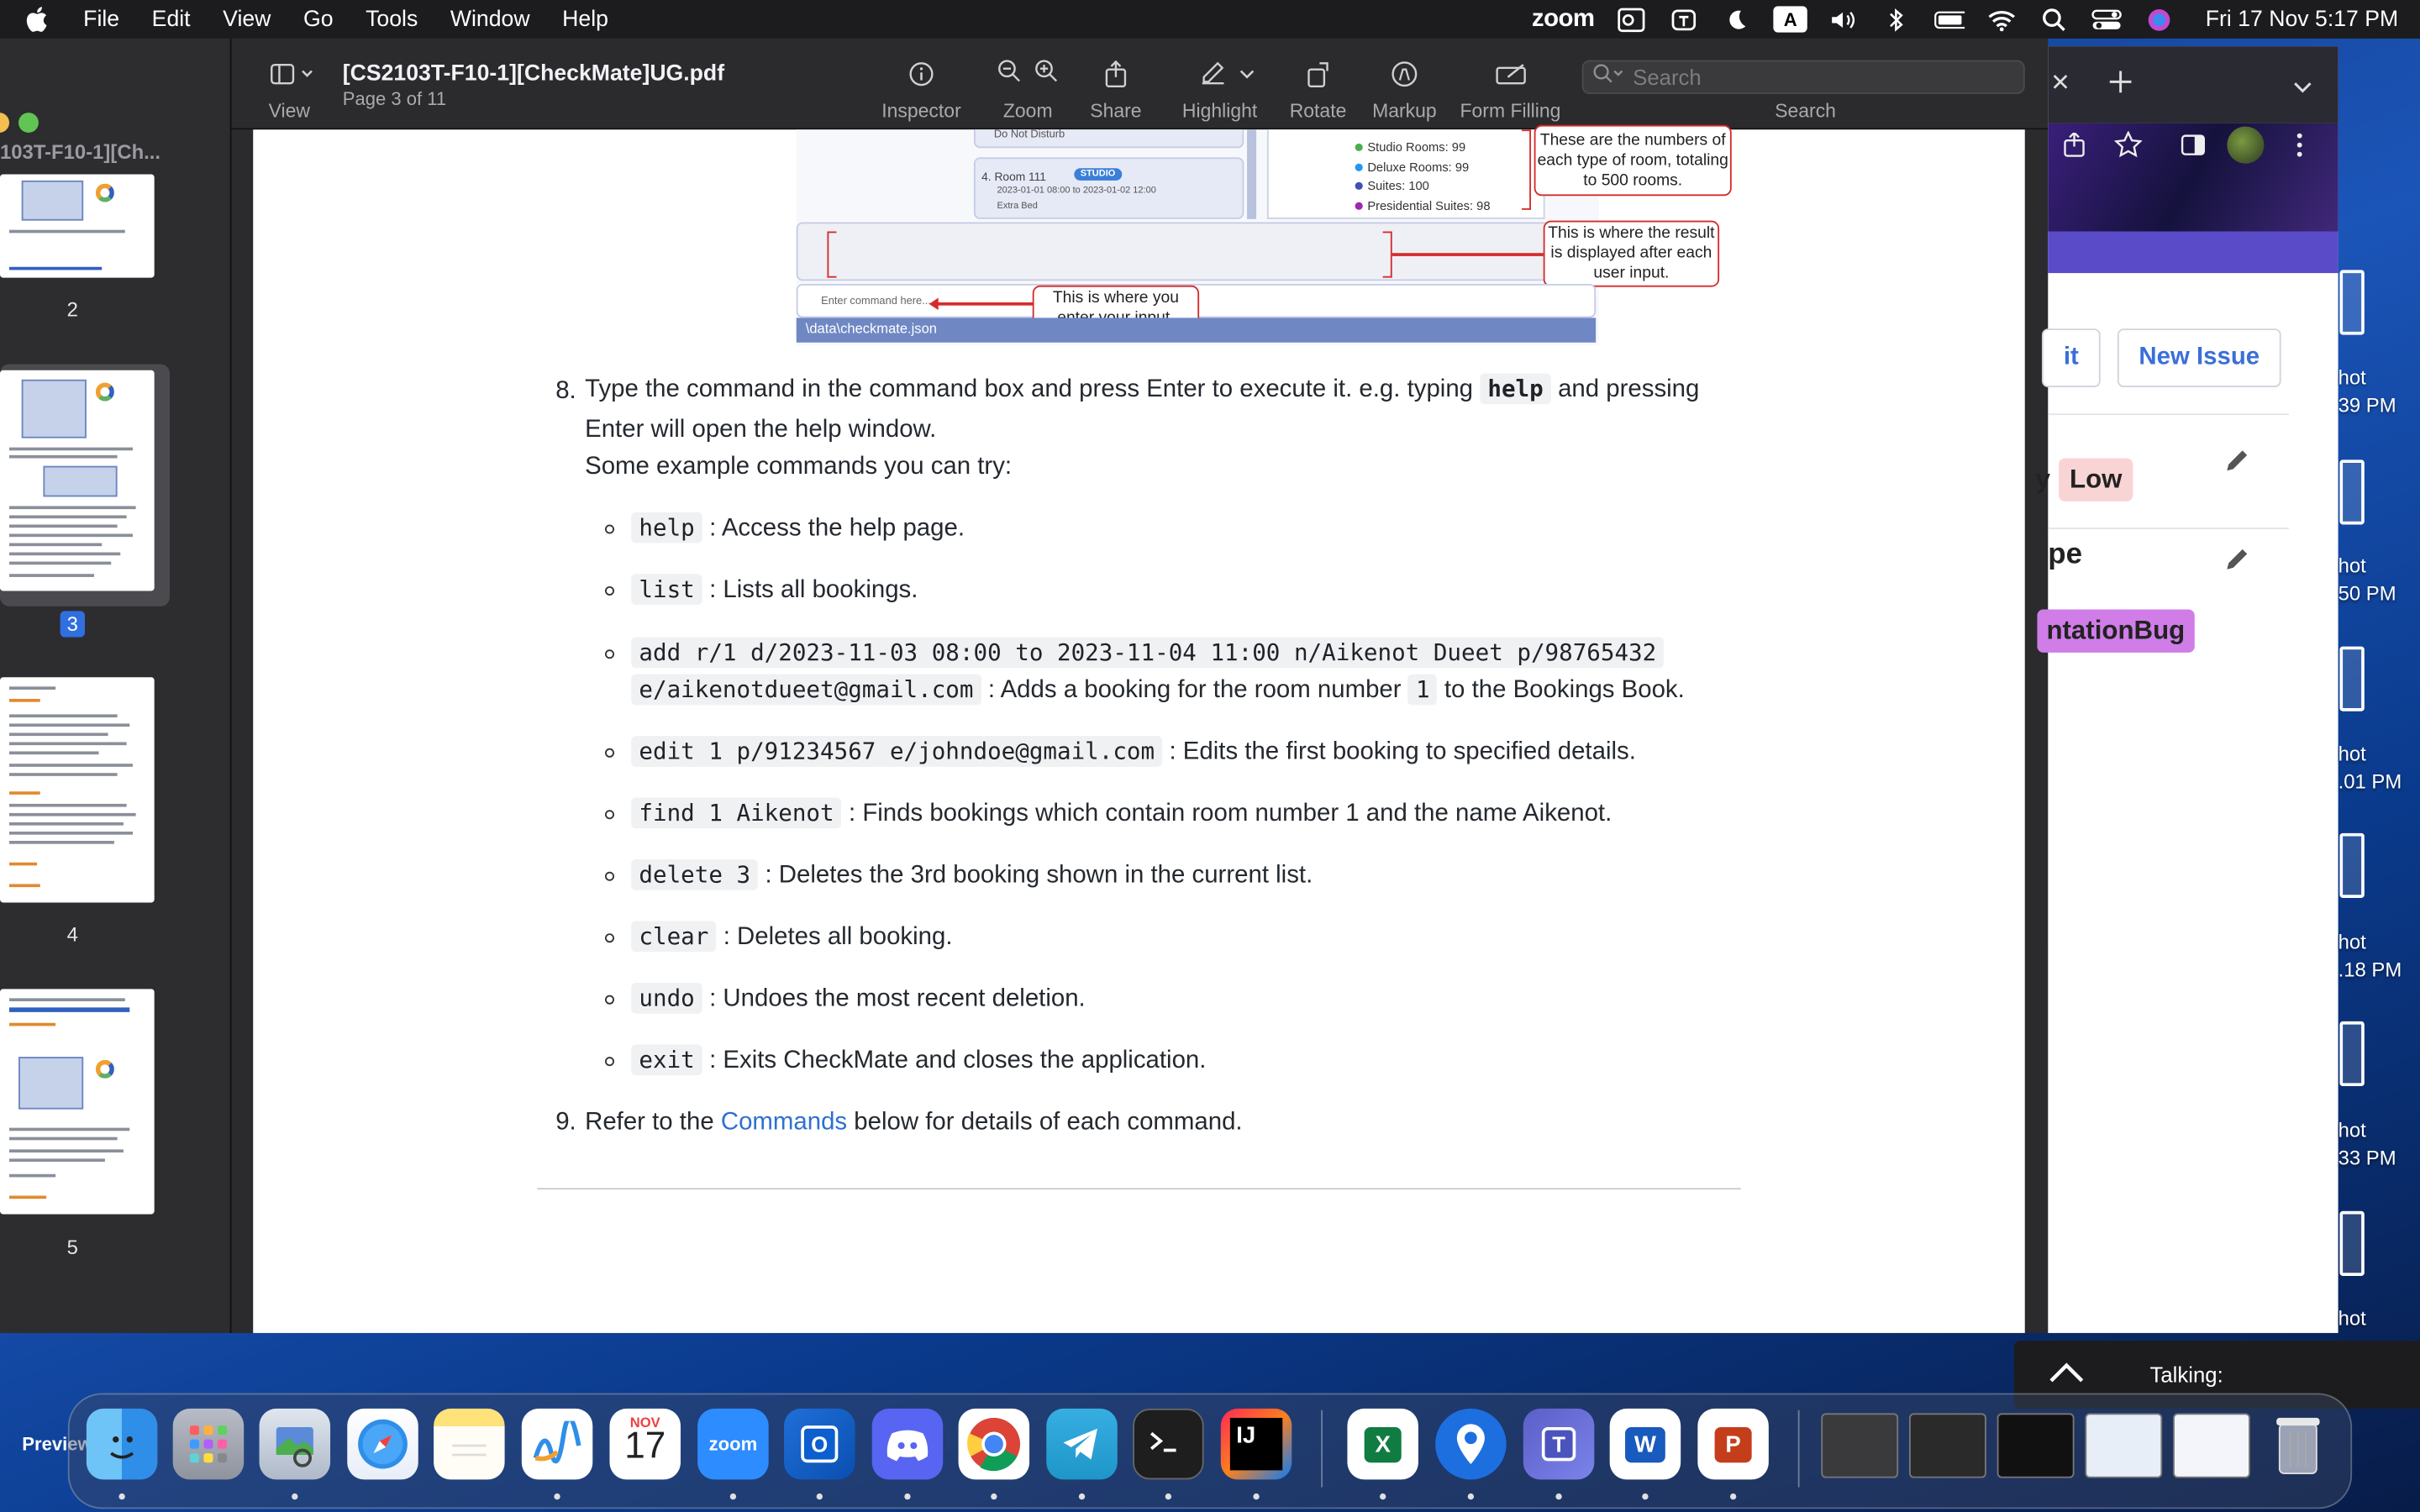  What do you see at coordinates (1737, 19) in the screenshot?
I see `moon-icon` at bounding box center [1737, 19].